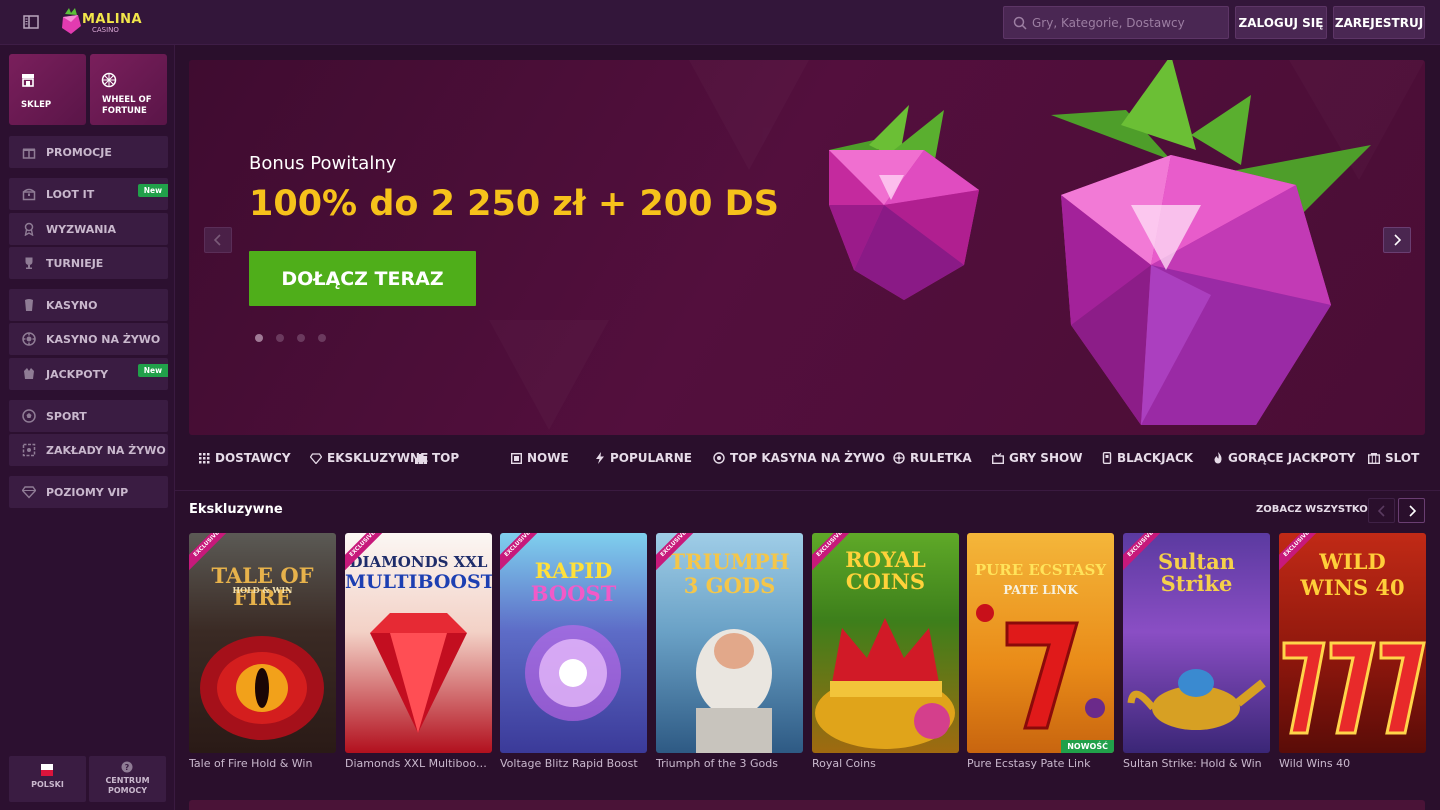  I want to click on shop-tile: SKLEP, so click(47, 89).